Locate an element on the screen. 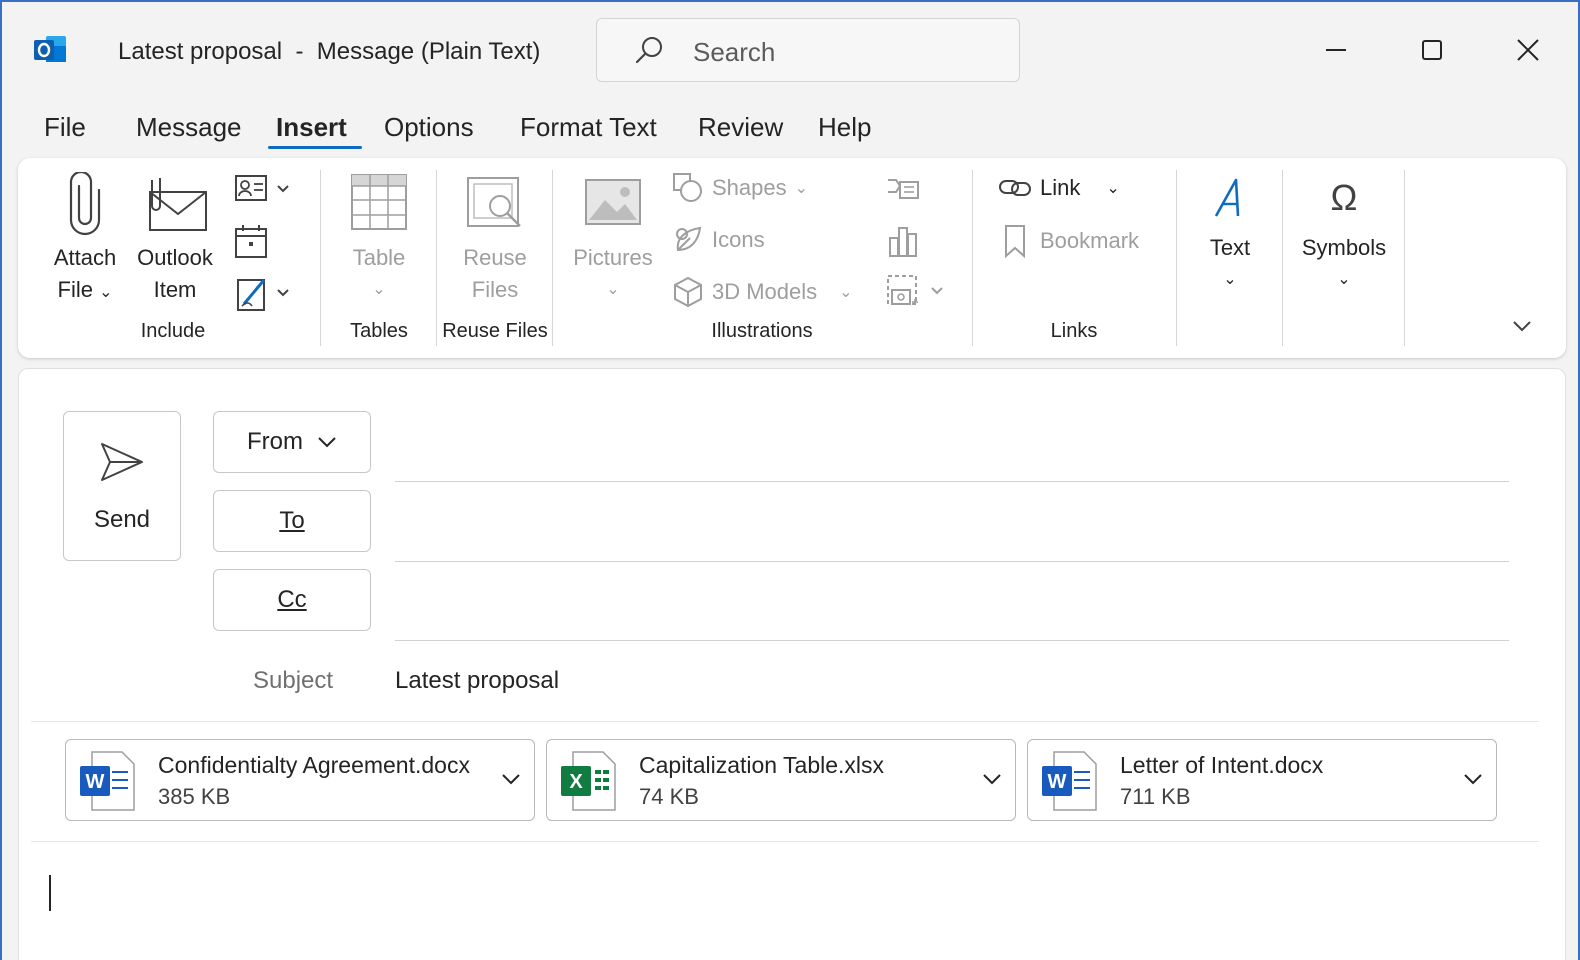 Image resolution: width=1580 pixels, height=960 pixels. smartart-button is located at coordinates (903, 190).